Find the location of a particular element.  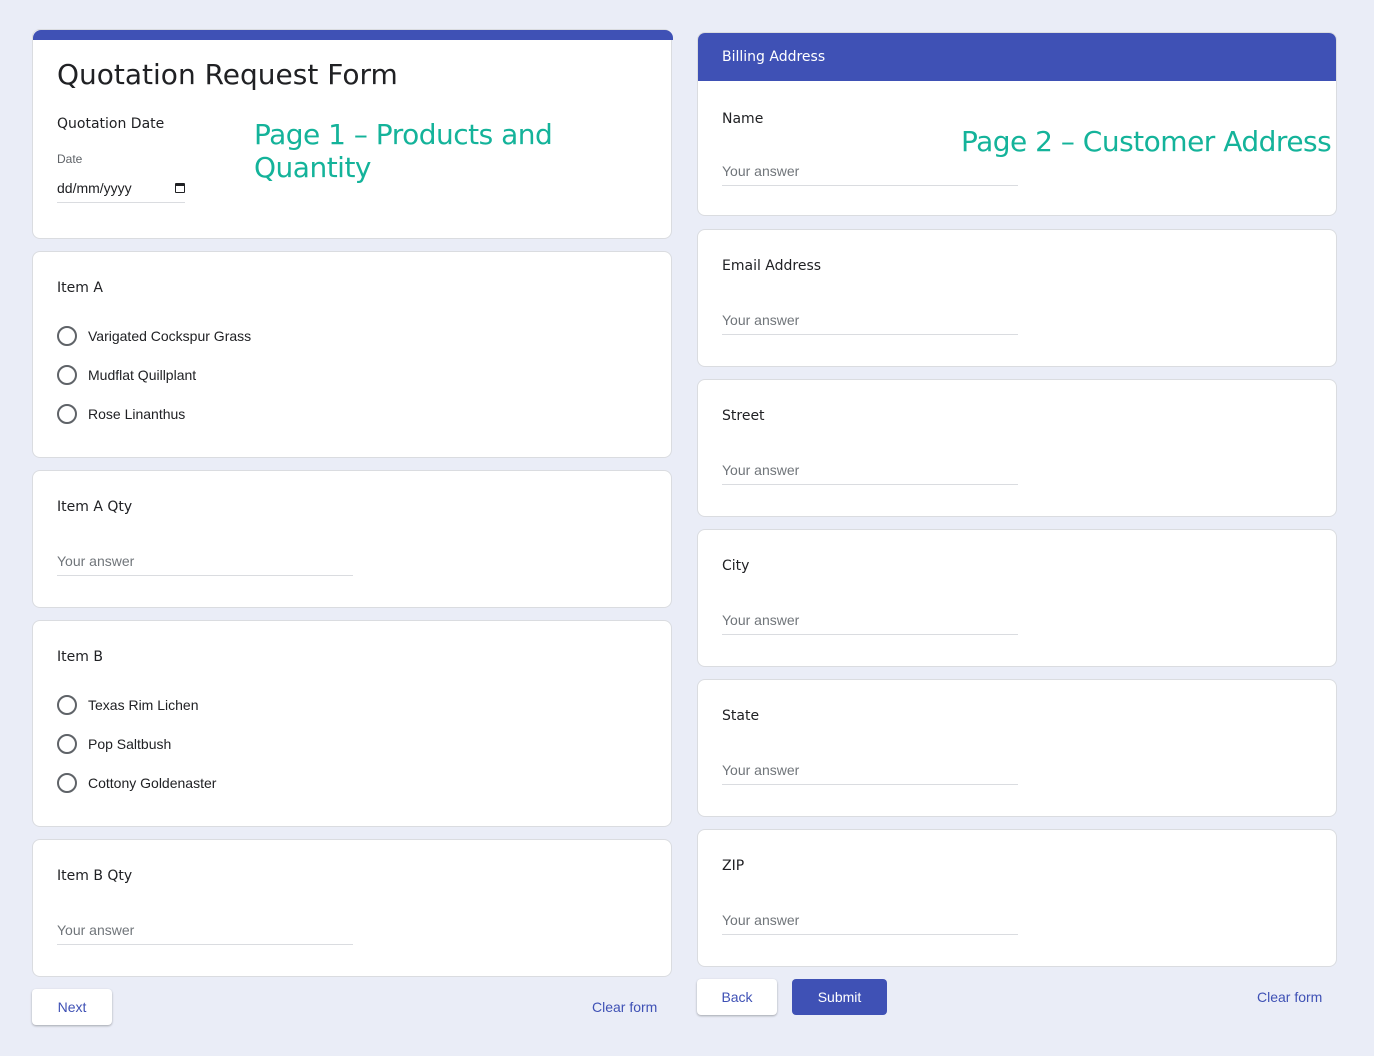

item-b-label: Item B is located at coordinates (80, 657).